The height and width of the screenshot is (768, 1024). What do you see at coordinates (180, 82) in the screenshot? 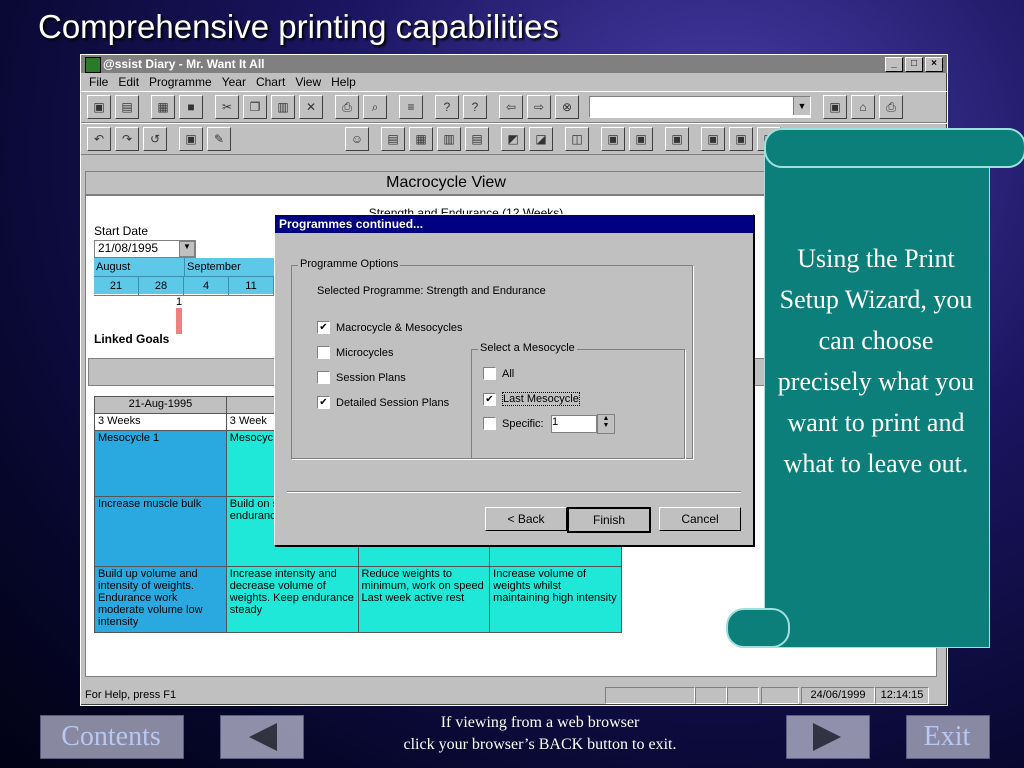
I see `menu-programme: Programme` at bounding box center [180, 82].